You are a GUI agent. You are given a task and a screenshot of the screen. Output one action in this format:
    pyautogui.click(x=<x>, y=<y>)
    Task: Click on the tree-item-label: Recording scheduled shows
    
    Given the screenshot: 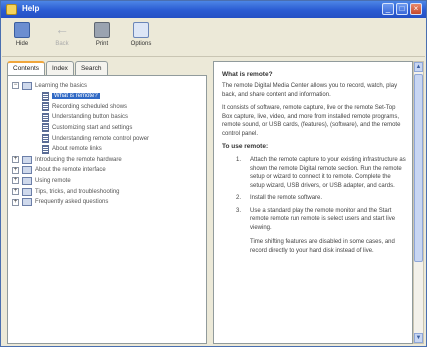 What is the action you would take?
    pyautogui.click(x=90, y=106)
    